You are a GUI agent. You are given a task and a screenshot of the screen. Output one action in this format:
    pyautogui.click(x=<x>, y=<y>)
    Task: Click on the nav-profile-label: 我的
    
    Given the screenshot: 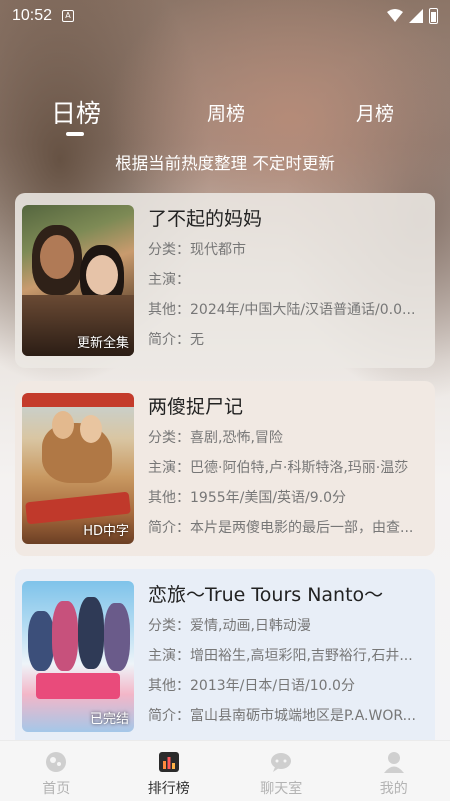 What is the action you would take?
    pyautogui.click(x=393, y=789)
    